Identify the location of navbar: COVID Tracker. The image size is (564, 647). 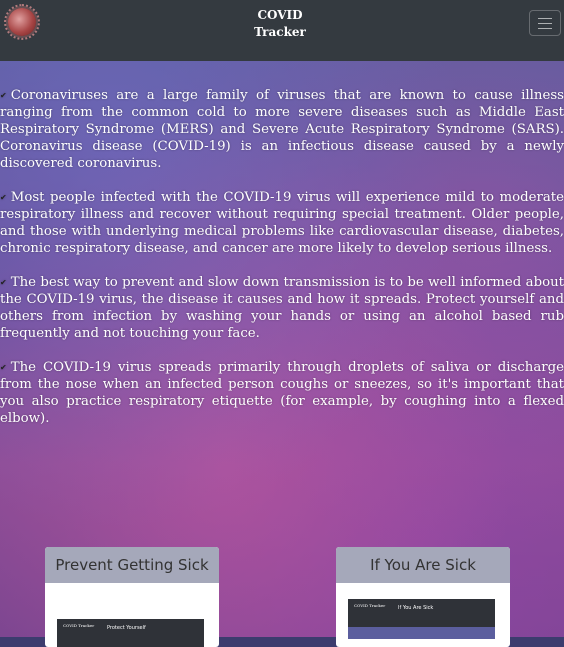
(282, 30).